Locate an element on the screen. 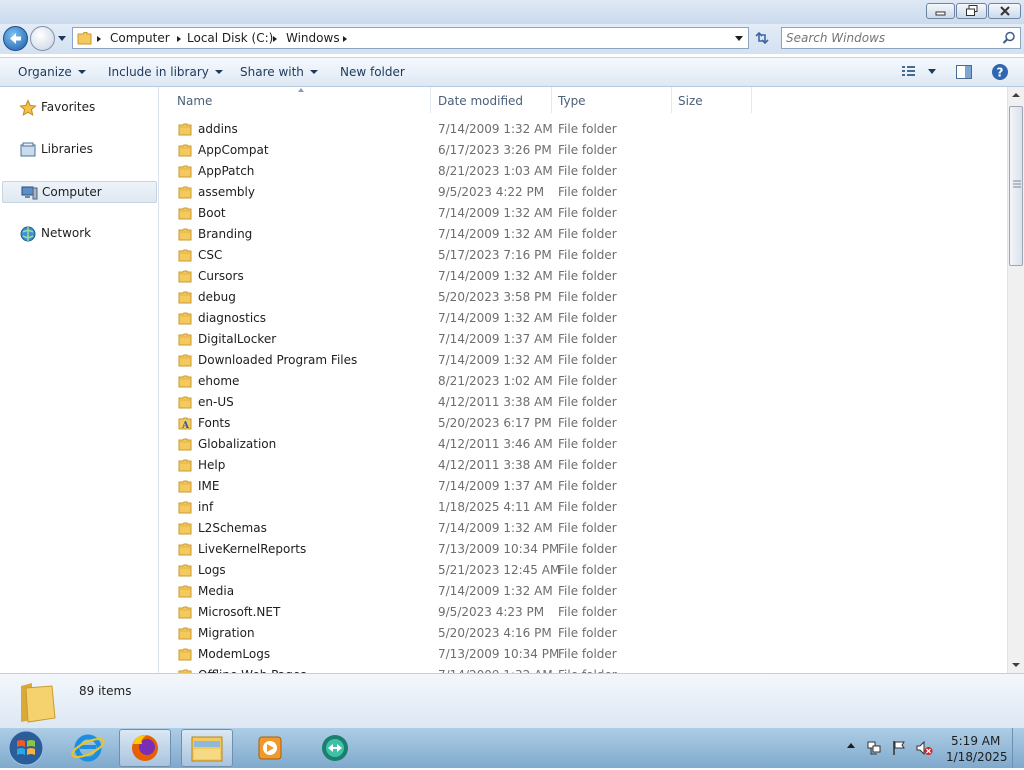 Image resolution: width=1024 pixels, height=770 pixels. show-desktop-button is located at coordinates (1018, 748).